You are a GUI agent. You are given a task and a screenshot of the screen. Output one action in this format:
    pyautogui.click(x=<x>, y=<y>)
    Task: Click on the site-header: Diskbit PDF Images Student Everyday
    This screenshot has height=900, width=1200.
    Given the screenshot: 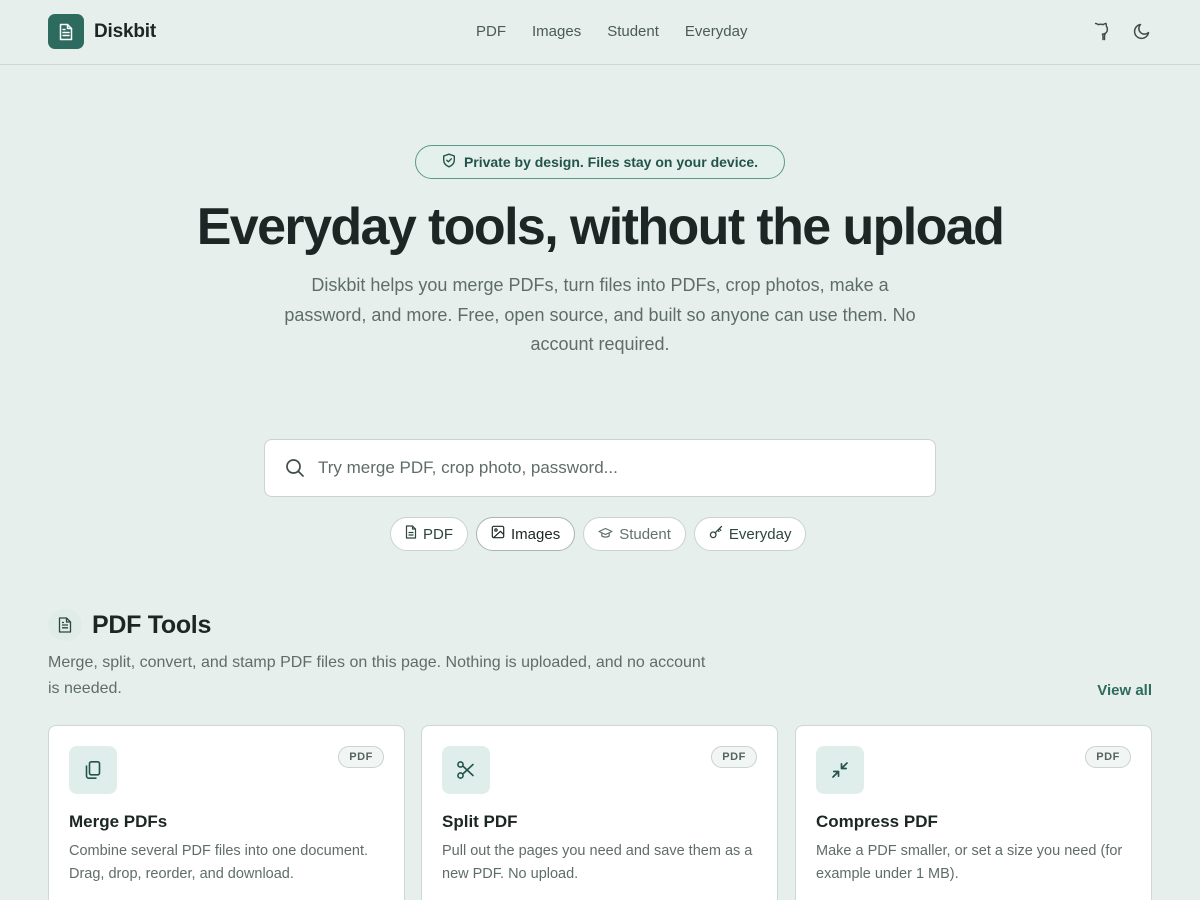 What is the action you would take?
    pyautogui.click(x=600, y=32)
    